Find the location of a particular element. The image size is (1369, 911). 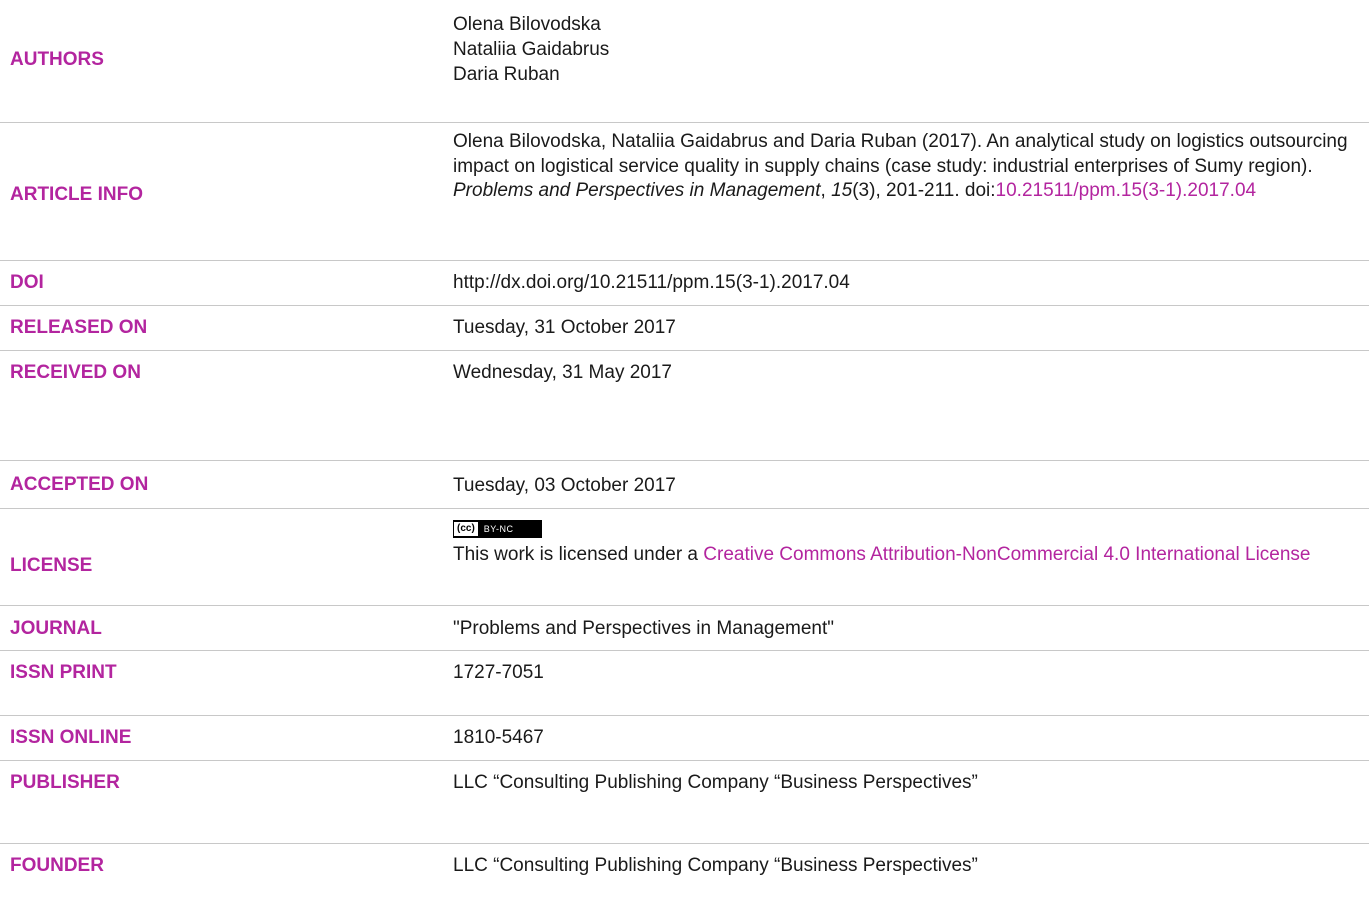

released-on-value: Tuesday, 31 October 2017 is located at coordinates (564, 327).